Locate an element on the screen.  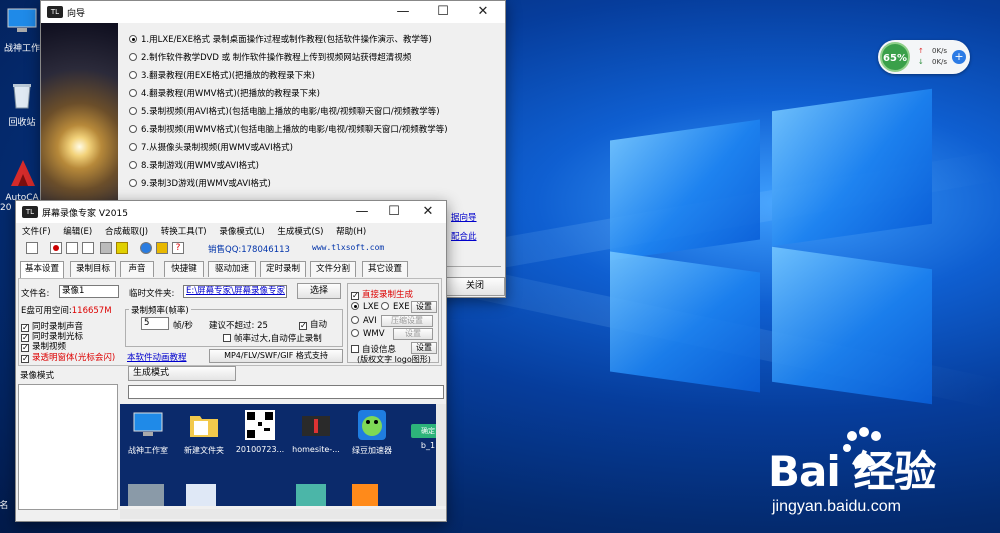
path-bar is located at coordinates (286, 392).